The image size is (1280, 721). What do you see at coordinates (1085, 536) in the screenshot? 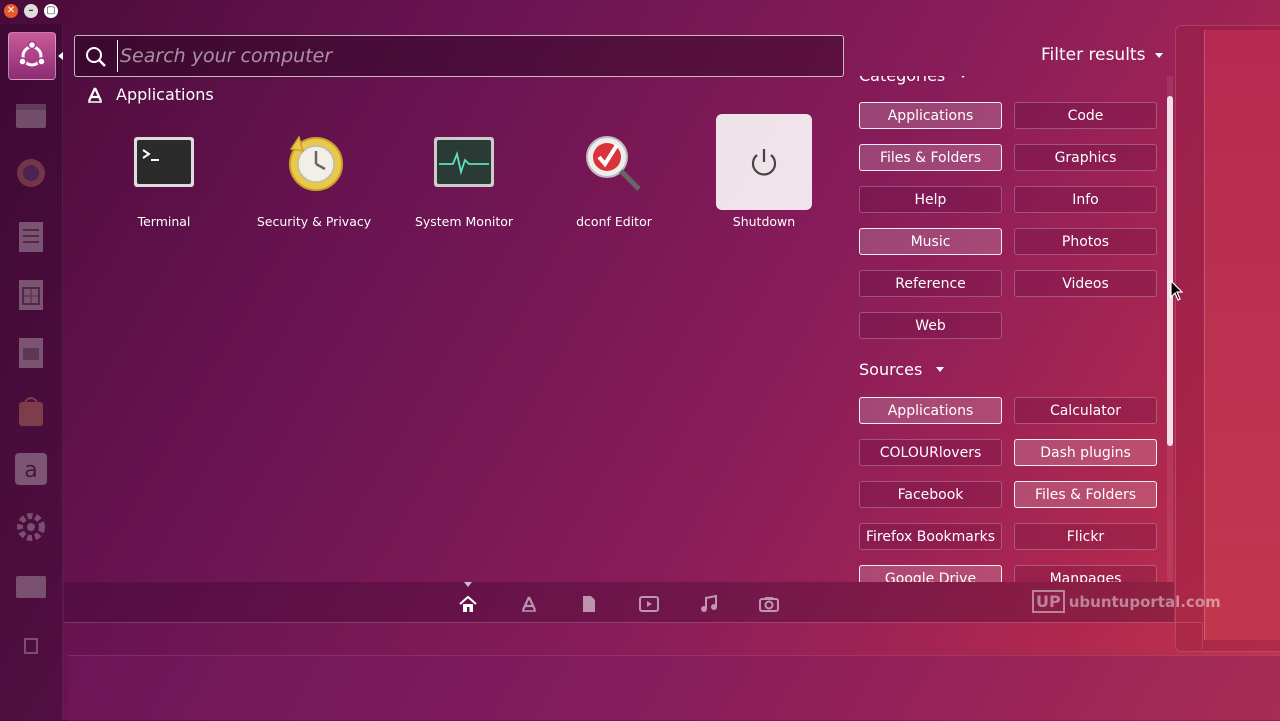
I see `source-flickr: Flickr` at bounding box center [1085, 536].